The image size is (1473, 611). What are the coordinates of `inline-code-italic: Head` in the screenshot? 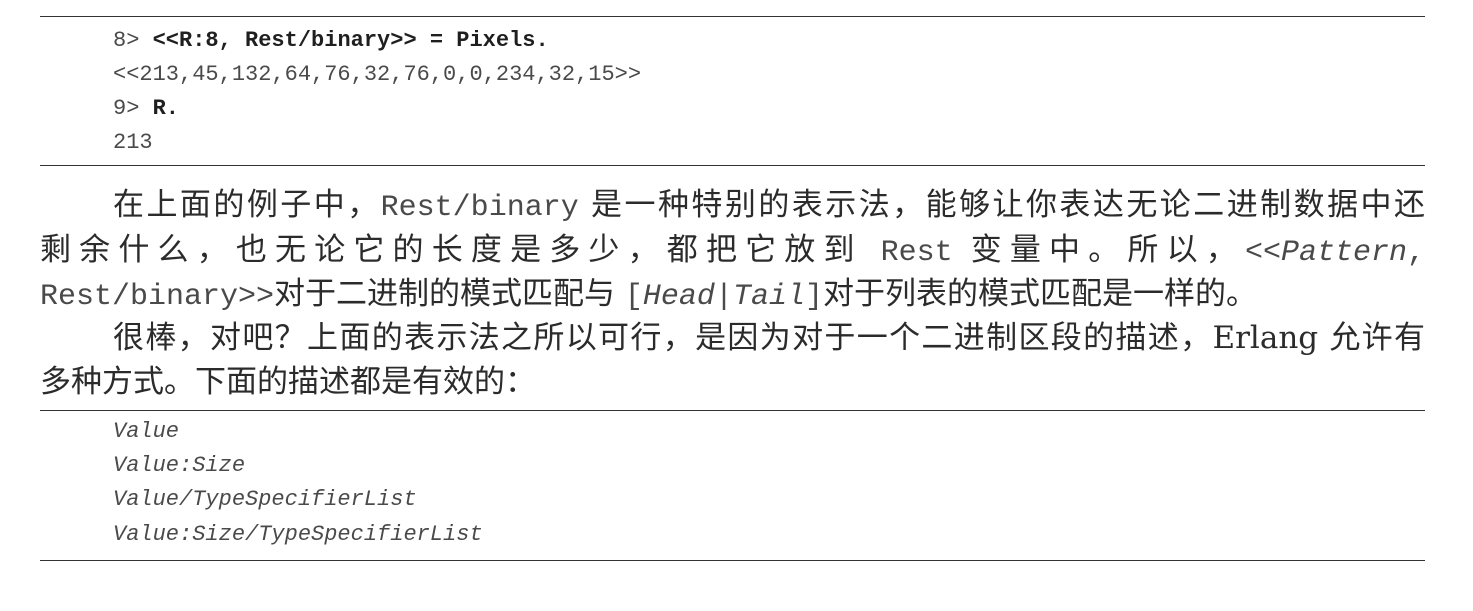 It's located at (678, 297).